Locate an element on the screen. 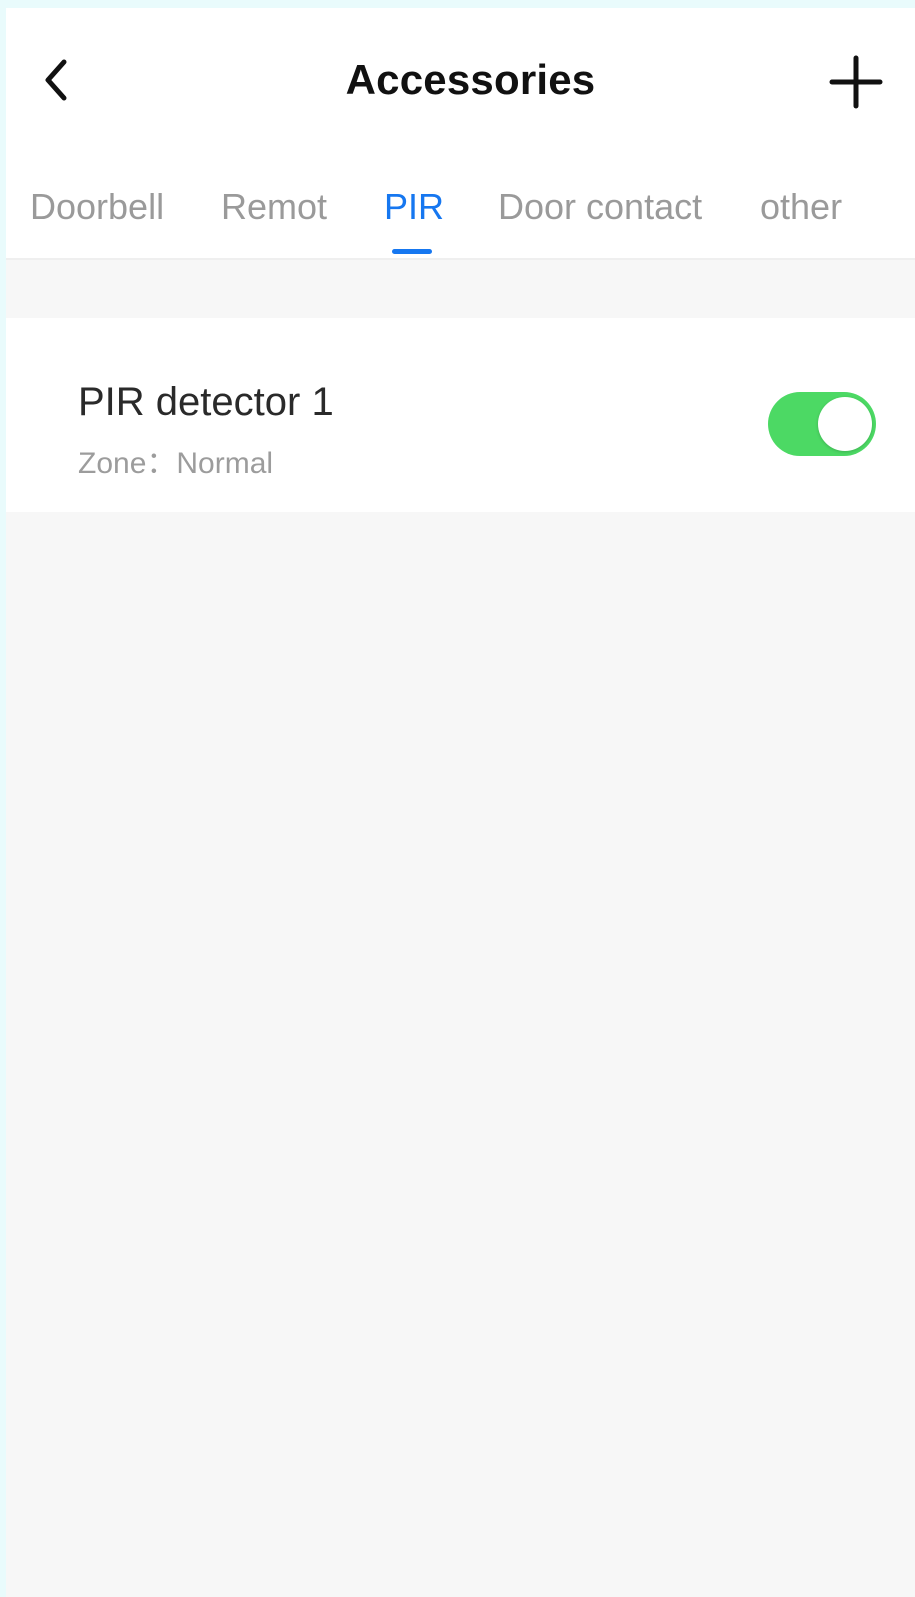 The height and width of the screenshot is (1597, 915). device-list-item: PIR detector 1 Zone：Normal is located at coordinates (460, 415).